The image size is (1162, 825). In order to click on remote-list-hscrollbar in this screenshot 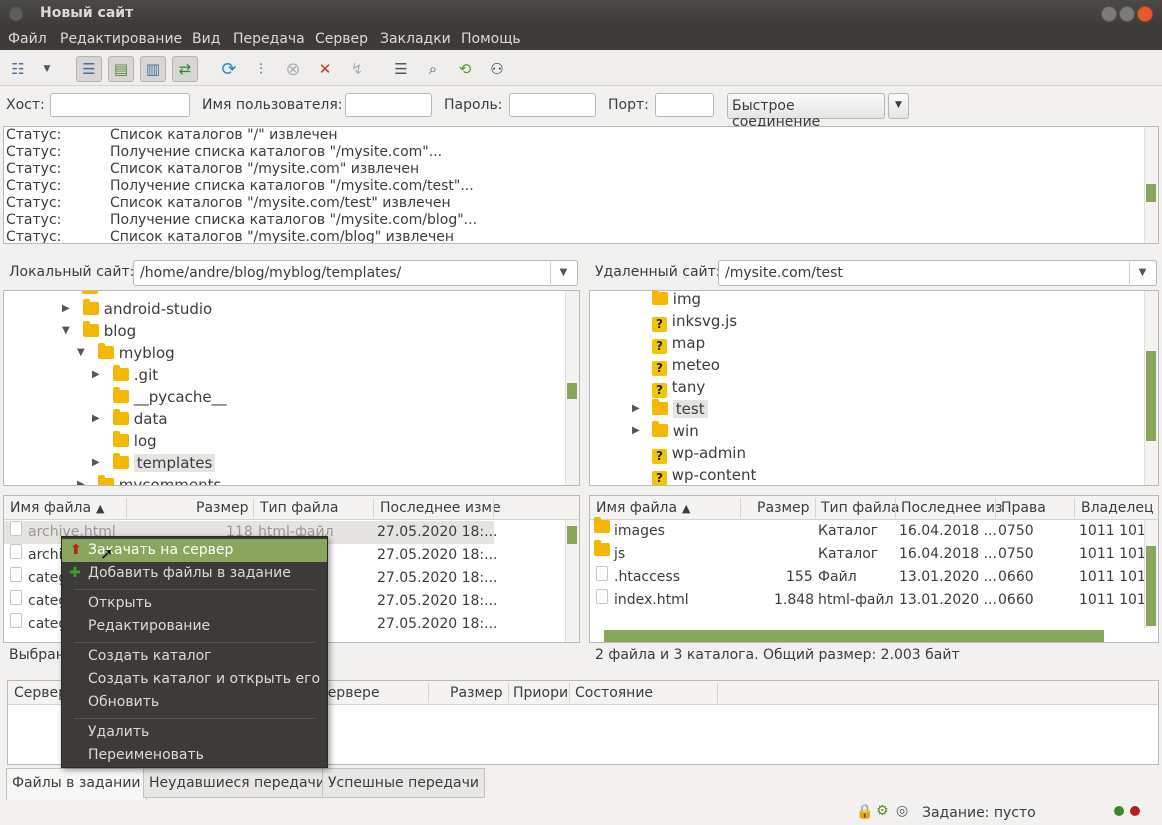, I will do `click(854, 636)`.